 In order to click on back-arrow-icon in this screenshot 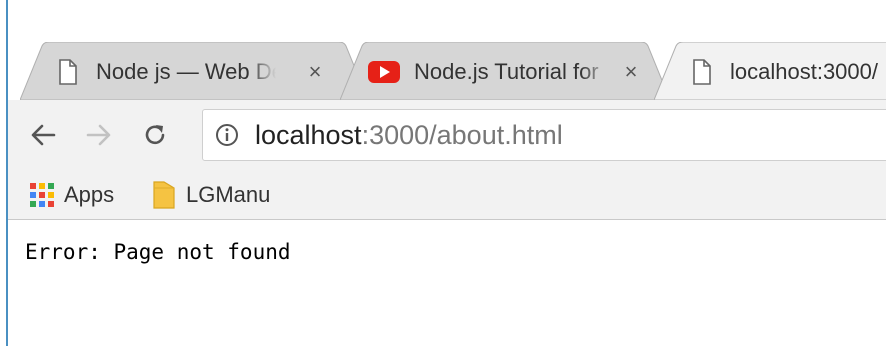, I will do `click(43, 135)`.